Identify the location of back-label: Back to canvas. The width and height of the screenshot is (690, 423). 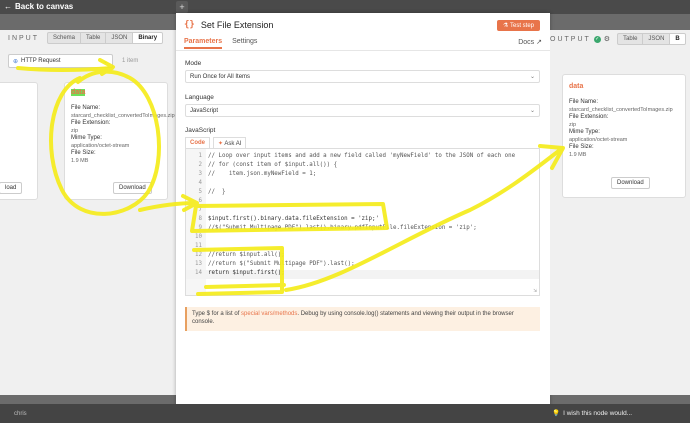
(44, 6).